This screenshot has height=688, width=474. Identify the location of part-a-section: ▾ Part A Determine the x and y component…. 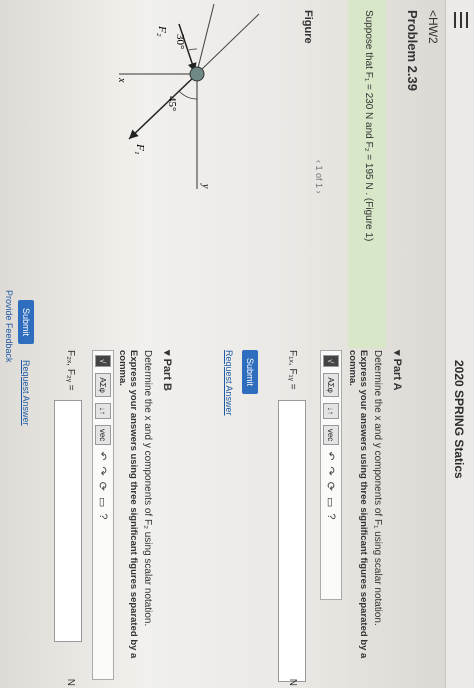
(375, 515).